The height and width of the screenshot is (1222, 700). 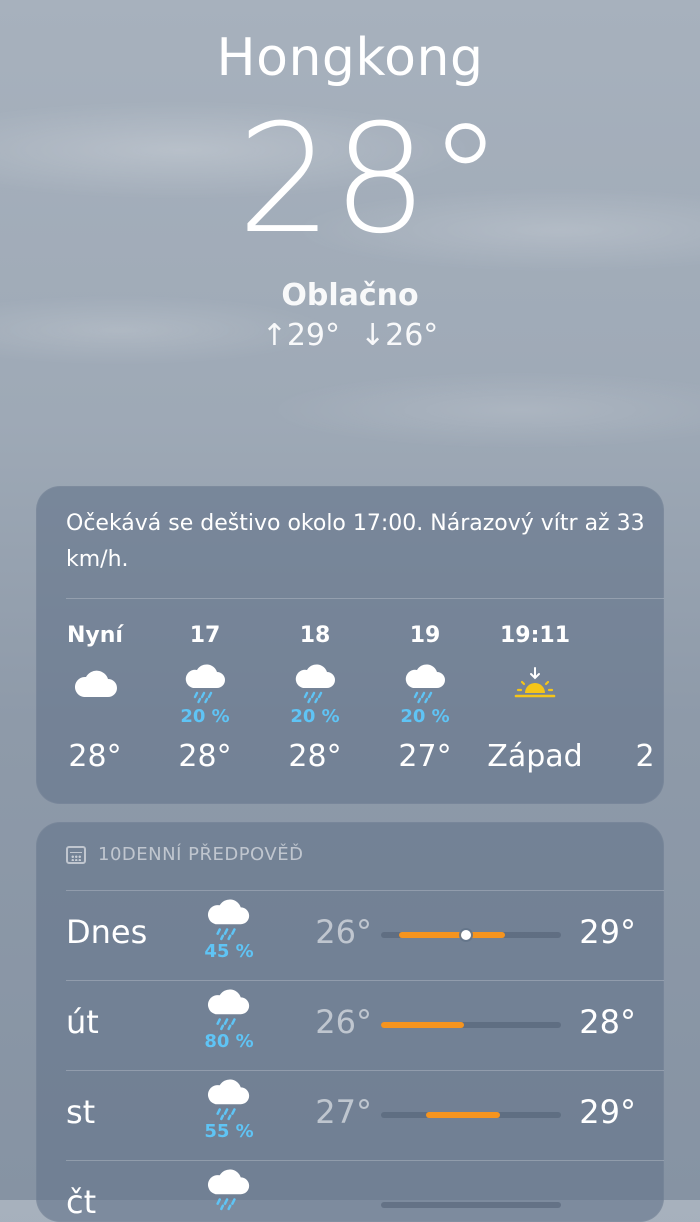 What do you see at coordinates (229, 1041) in the screenshot?
I see `precipitation-chance: 80 %` at bounding box center [229, 1041].